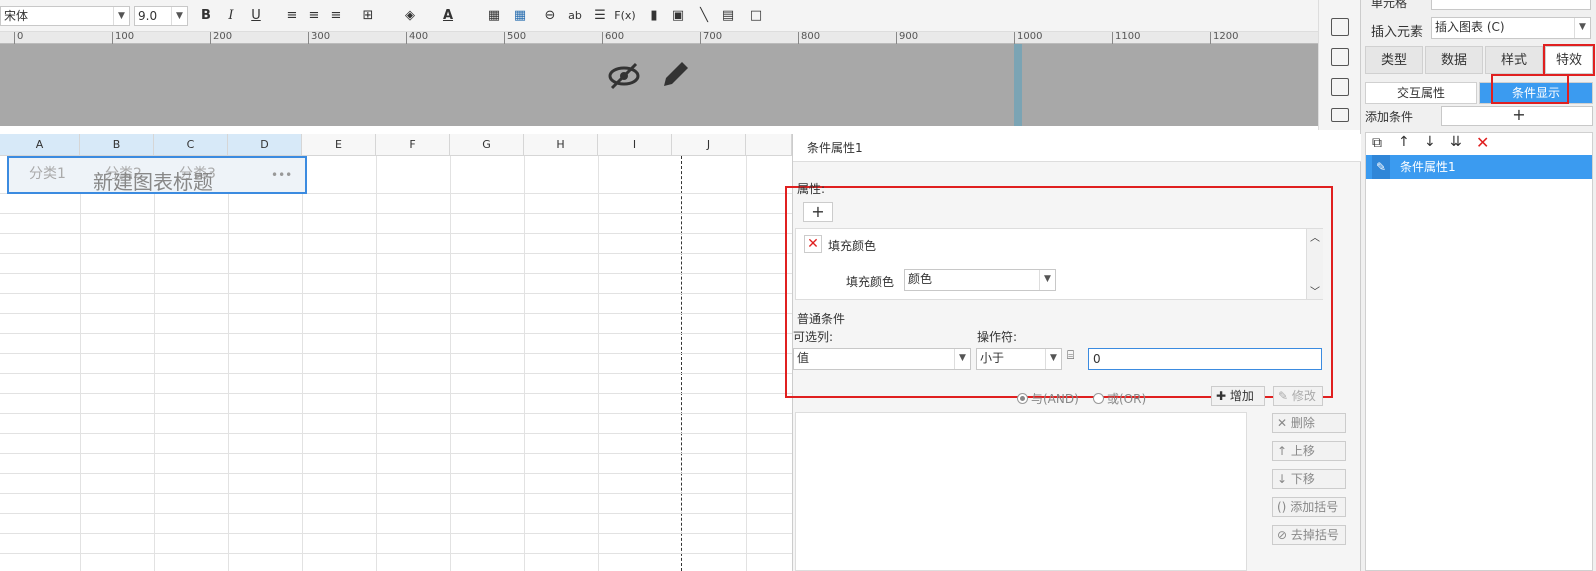 This screenshot has width=1596, height=571. I want to click on layer-icon, so click(1340, 115).